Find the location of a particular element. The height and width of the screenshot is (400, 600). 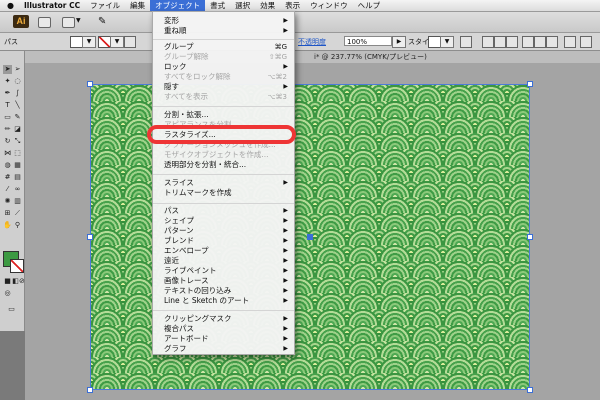

selection-handle-bottom-right is located at coordinates (530, 390).